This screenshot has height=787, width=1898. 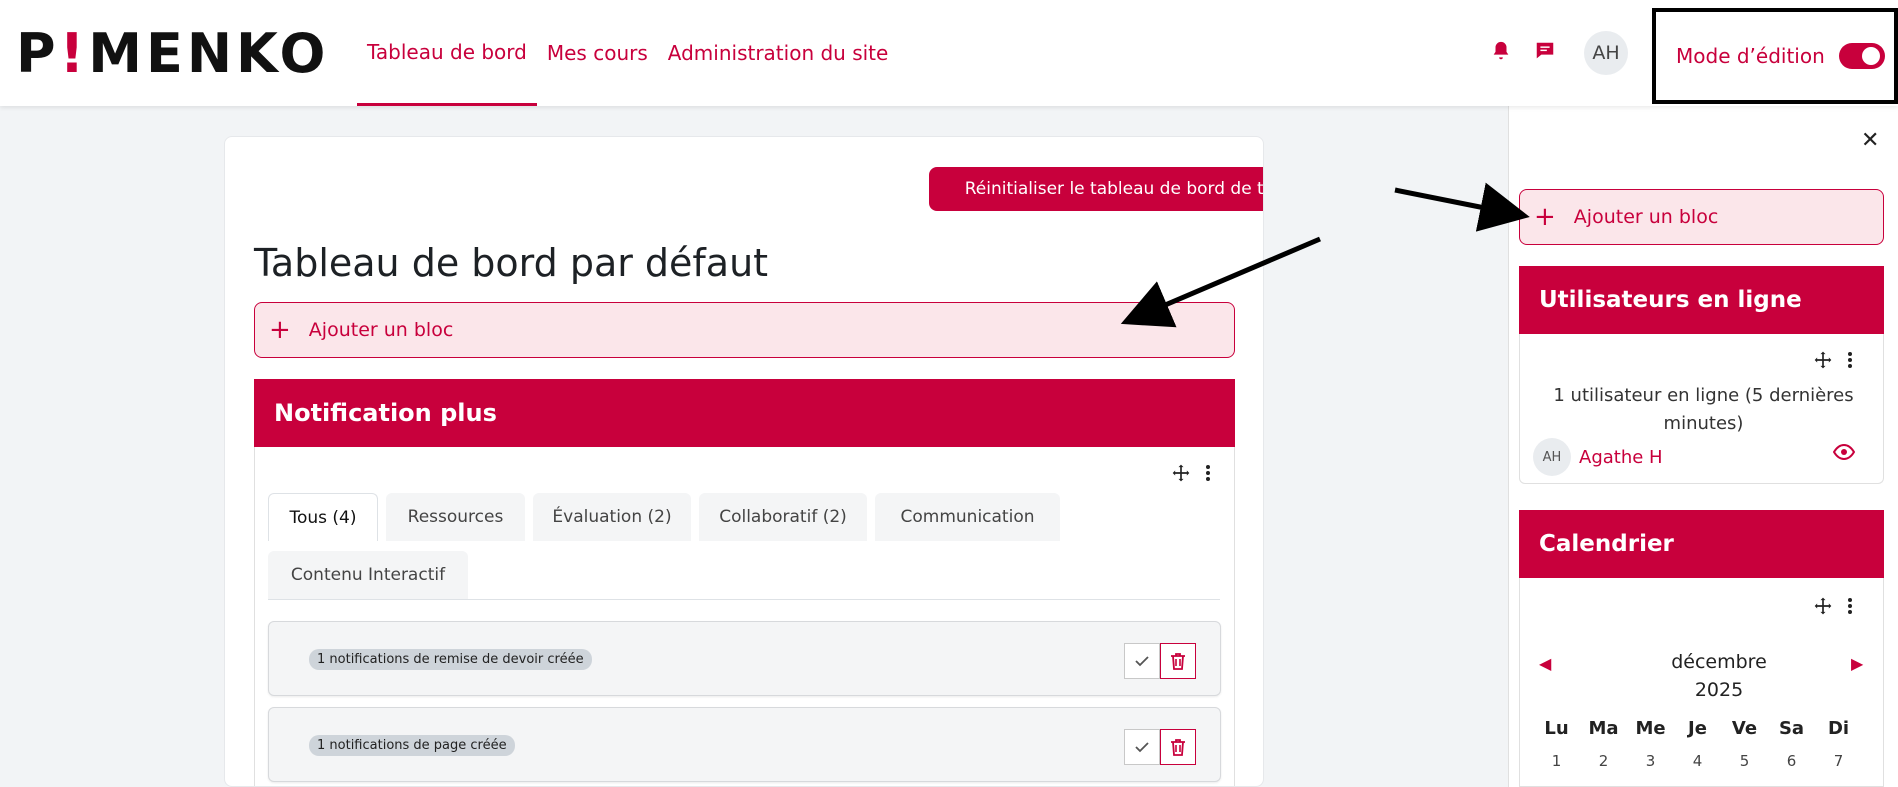 I want to click on site-logo: P! MENKO, so click(x=173, y=53).